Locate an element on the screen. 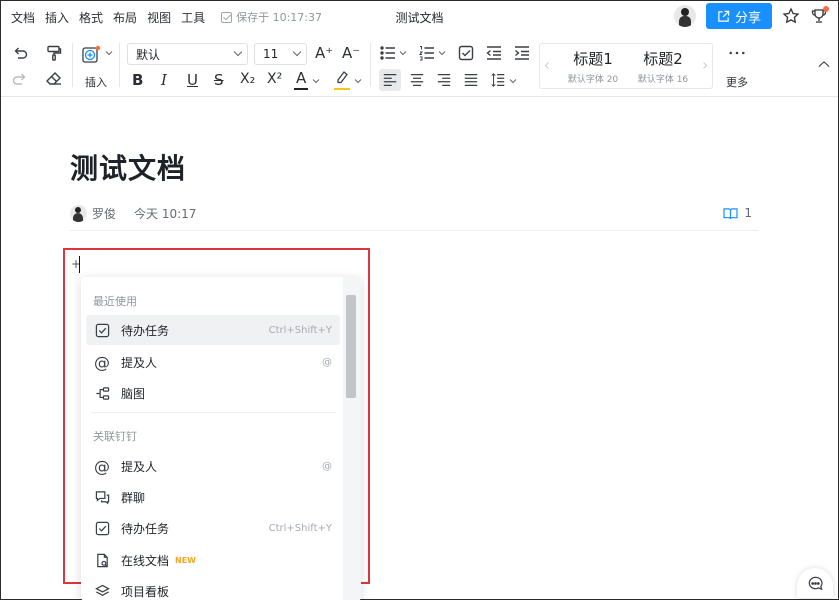 The width and height of the screenshot is (839, 600). menu-item-format: 格式 is located at coordinates (91, 17).